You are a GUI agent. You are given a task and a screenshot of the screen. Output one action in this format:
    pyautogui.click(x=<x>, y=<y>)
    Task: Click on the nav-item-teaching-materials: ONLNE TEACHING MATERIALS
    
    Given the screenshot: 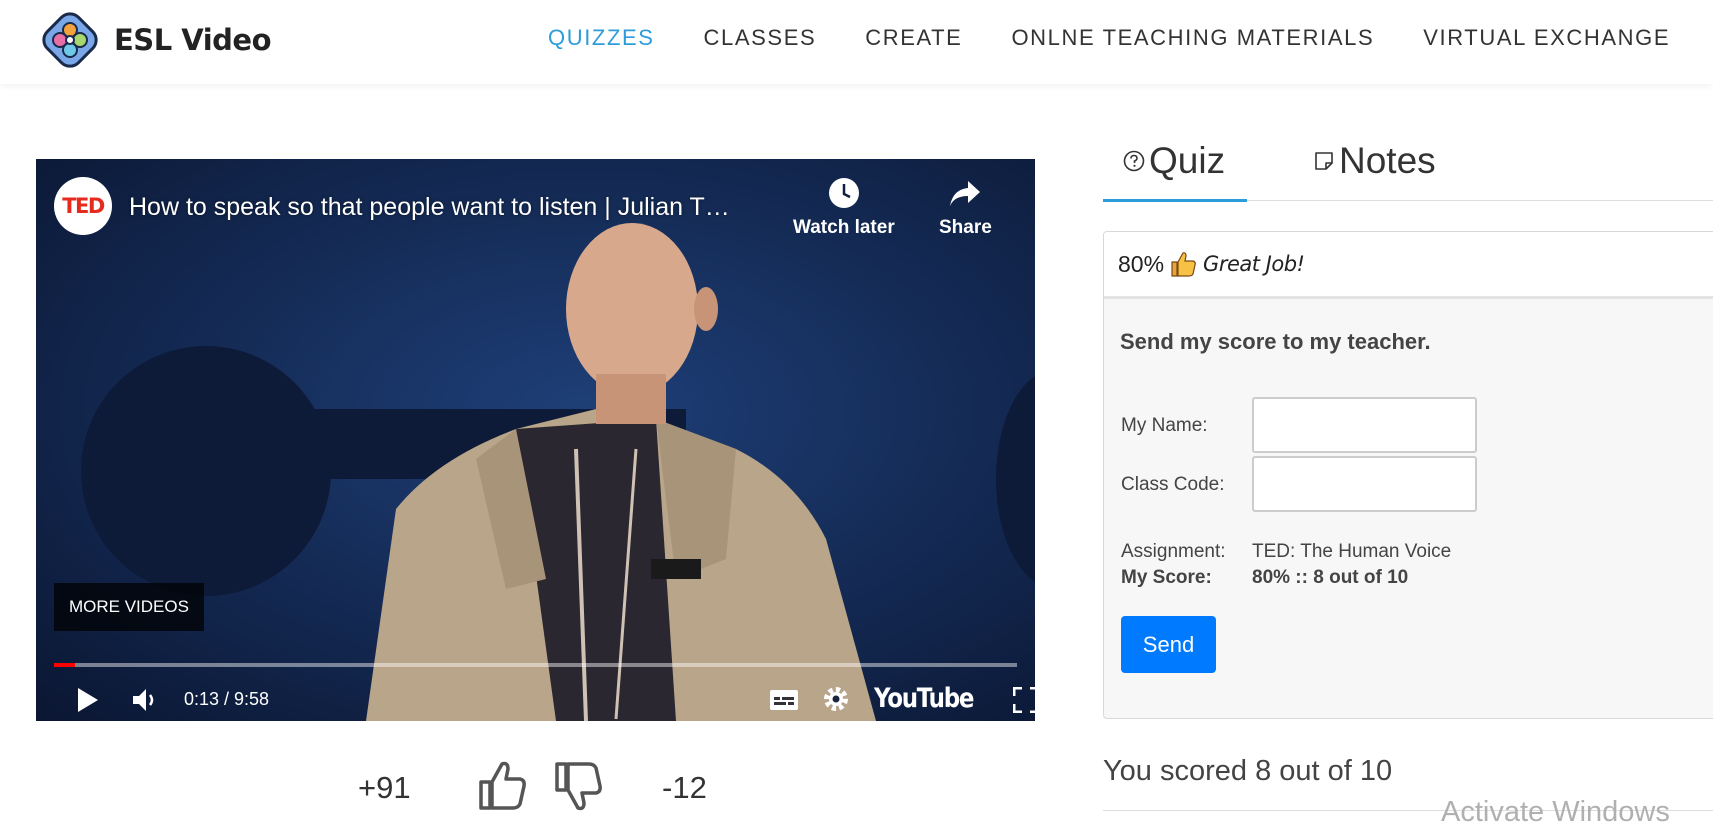 What is the action you would take?
    pyautogui.click(x=1192, y=38)
    